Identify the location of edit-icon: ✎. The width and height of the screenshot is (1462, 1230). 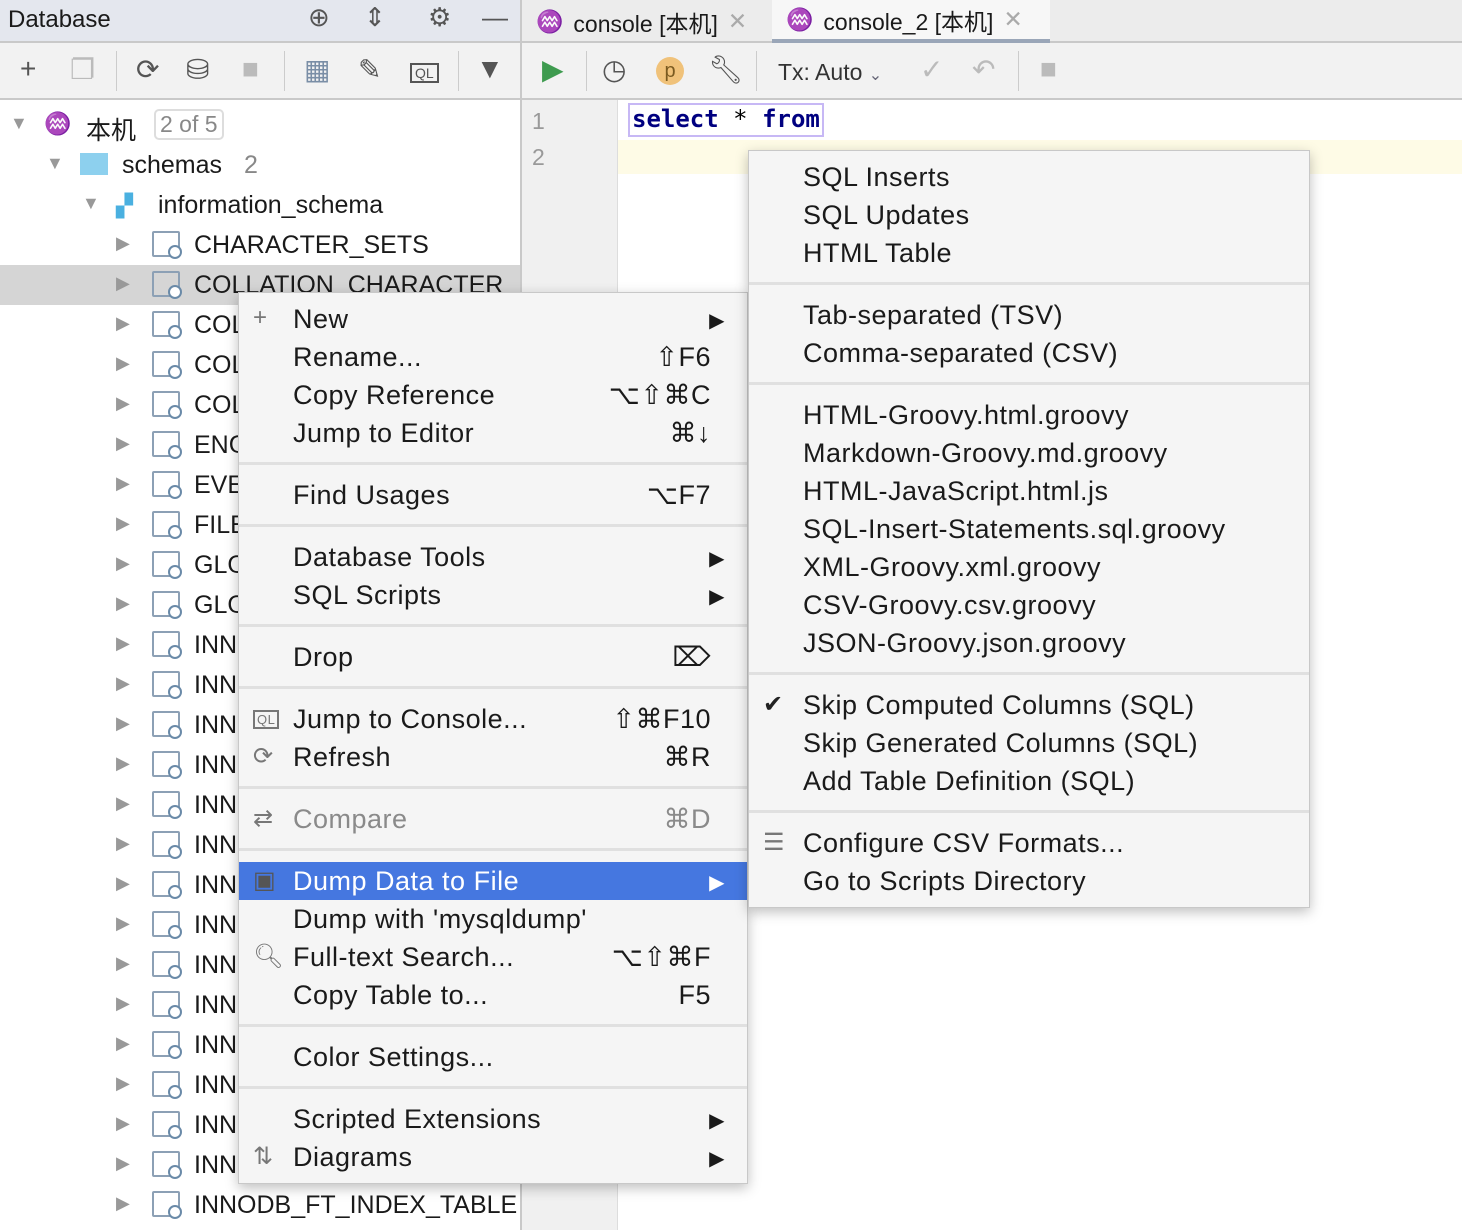
(369, 69).